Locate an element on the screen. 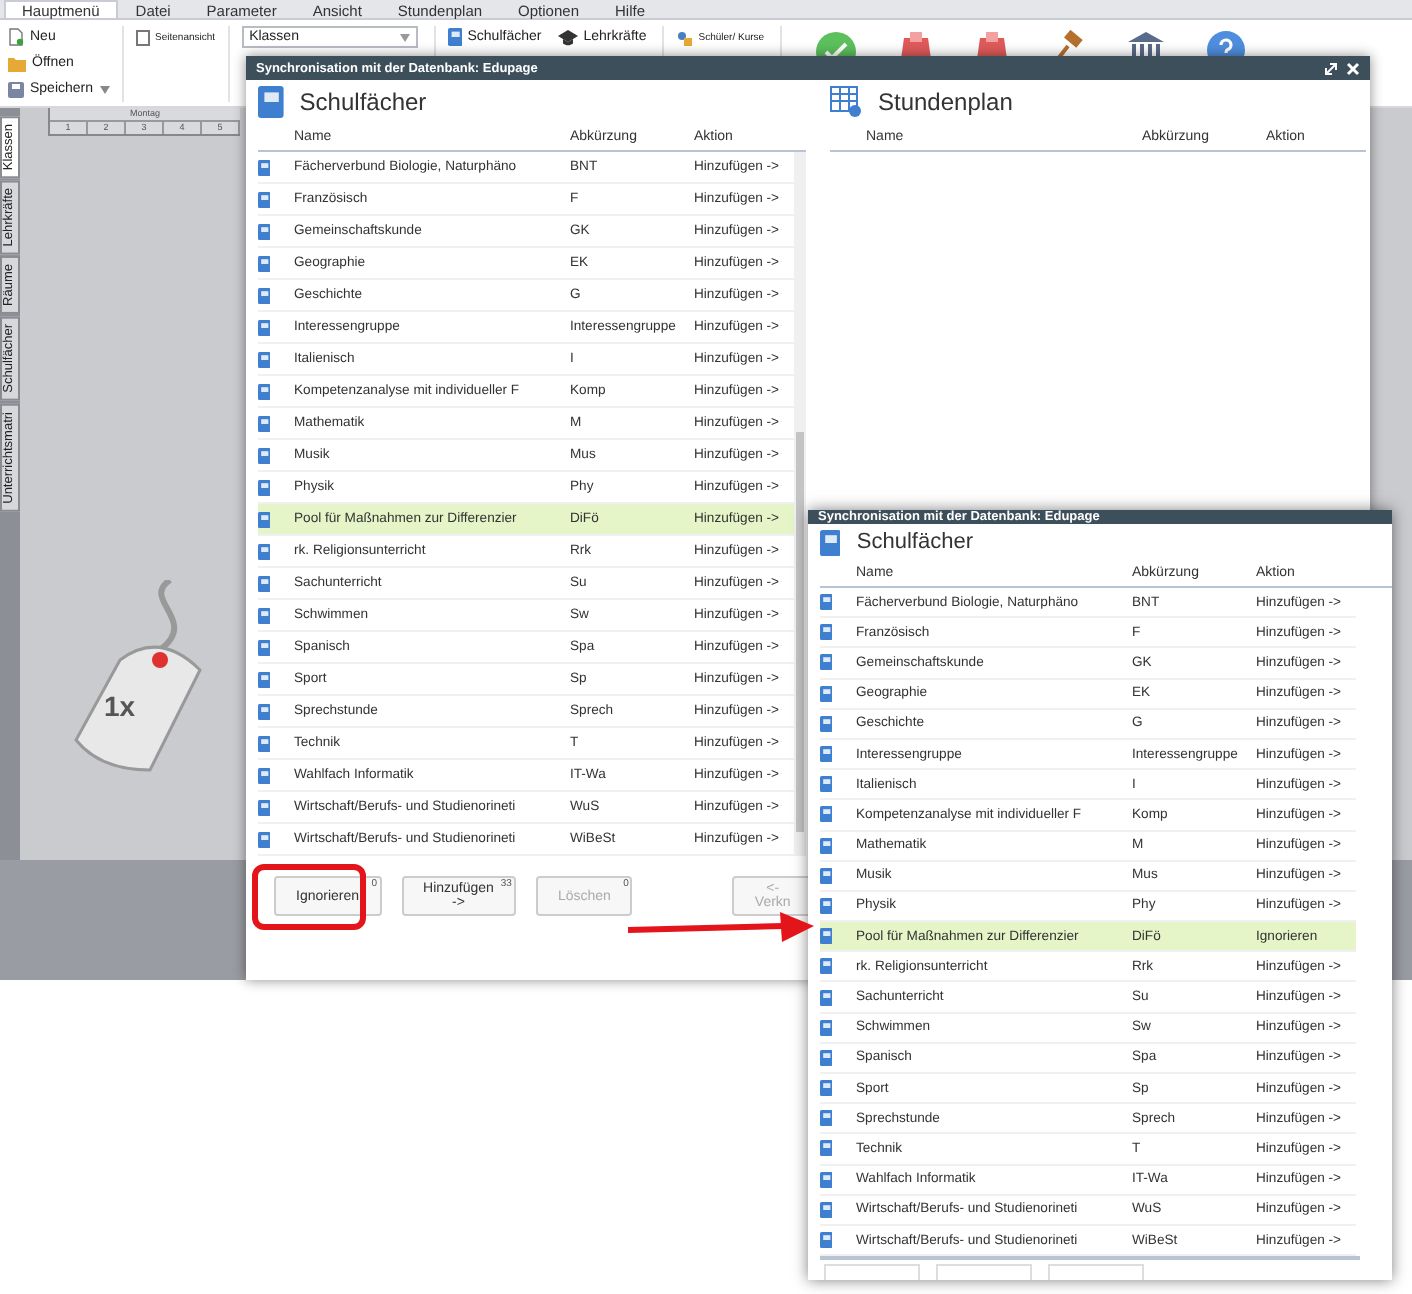  maximize-icon is located at coordinates (1331, 68).